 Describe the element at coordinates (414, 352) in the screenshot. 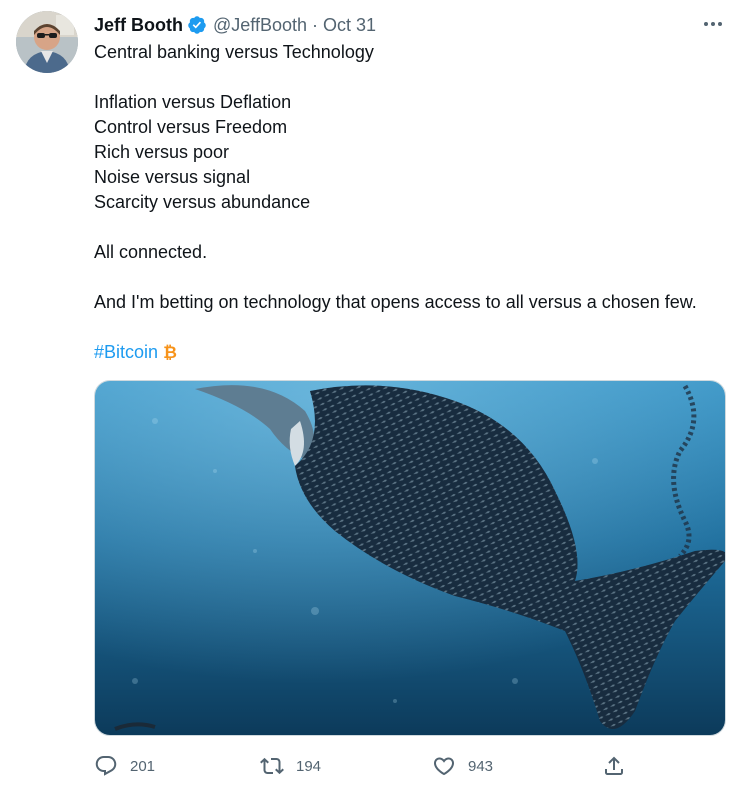

I see `hashtag-line: #Bitcoin ₿` at that location.